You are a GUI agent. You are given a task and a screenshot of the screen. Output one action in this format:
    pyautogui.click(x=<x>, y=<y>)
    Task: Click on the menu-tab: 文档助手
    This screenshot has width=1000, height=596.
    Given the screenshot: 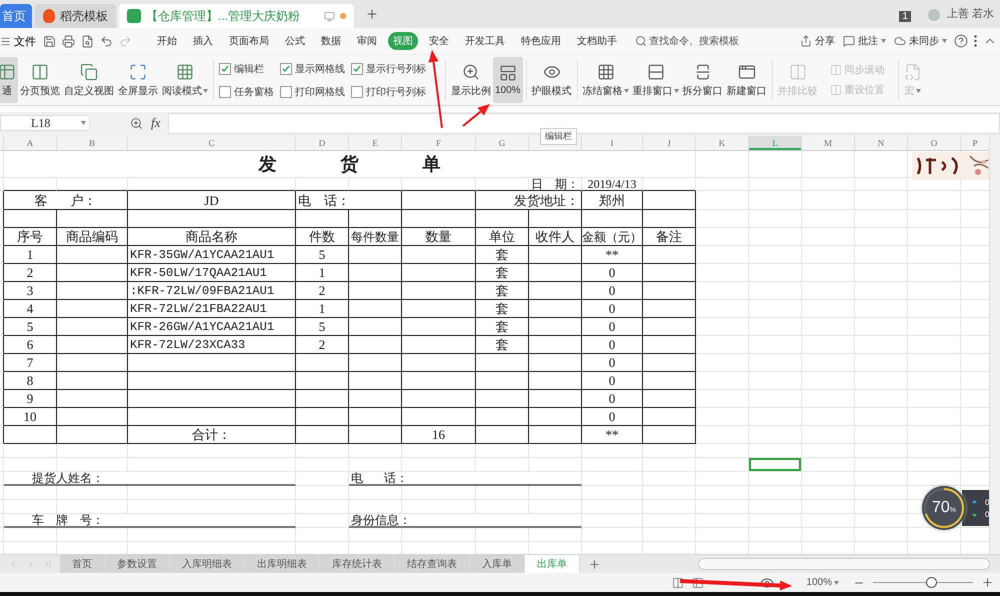 What is the action you would take?
    pyautogui.click(x=597, y=41)
    